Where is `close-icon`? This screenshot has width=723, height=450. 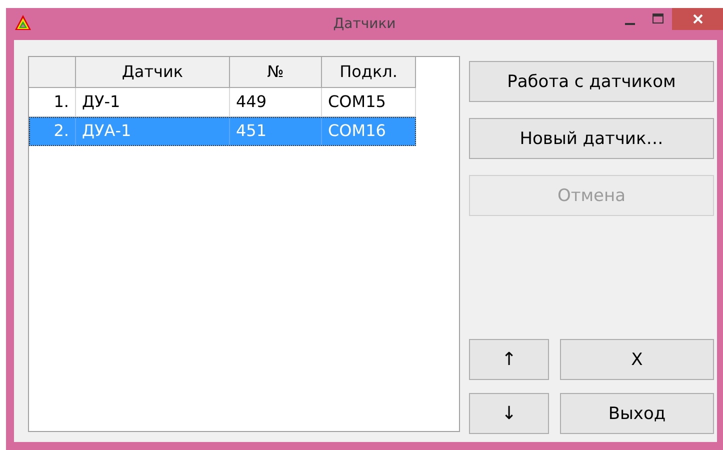
close-icon is located at coordinates (698, 19).